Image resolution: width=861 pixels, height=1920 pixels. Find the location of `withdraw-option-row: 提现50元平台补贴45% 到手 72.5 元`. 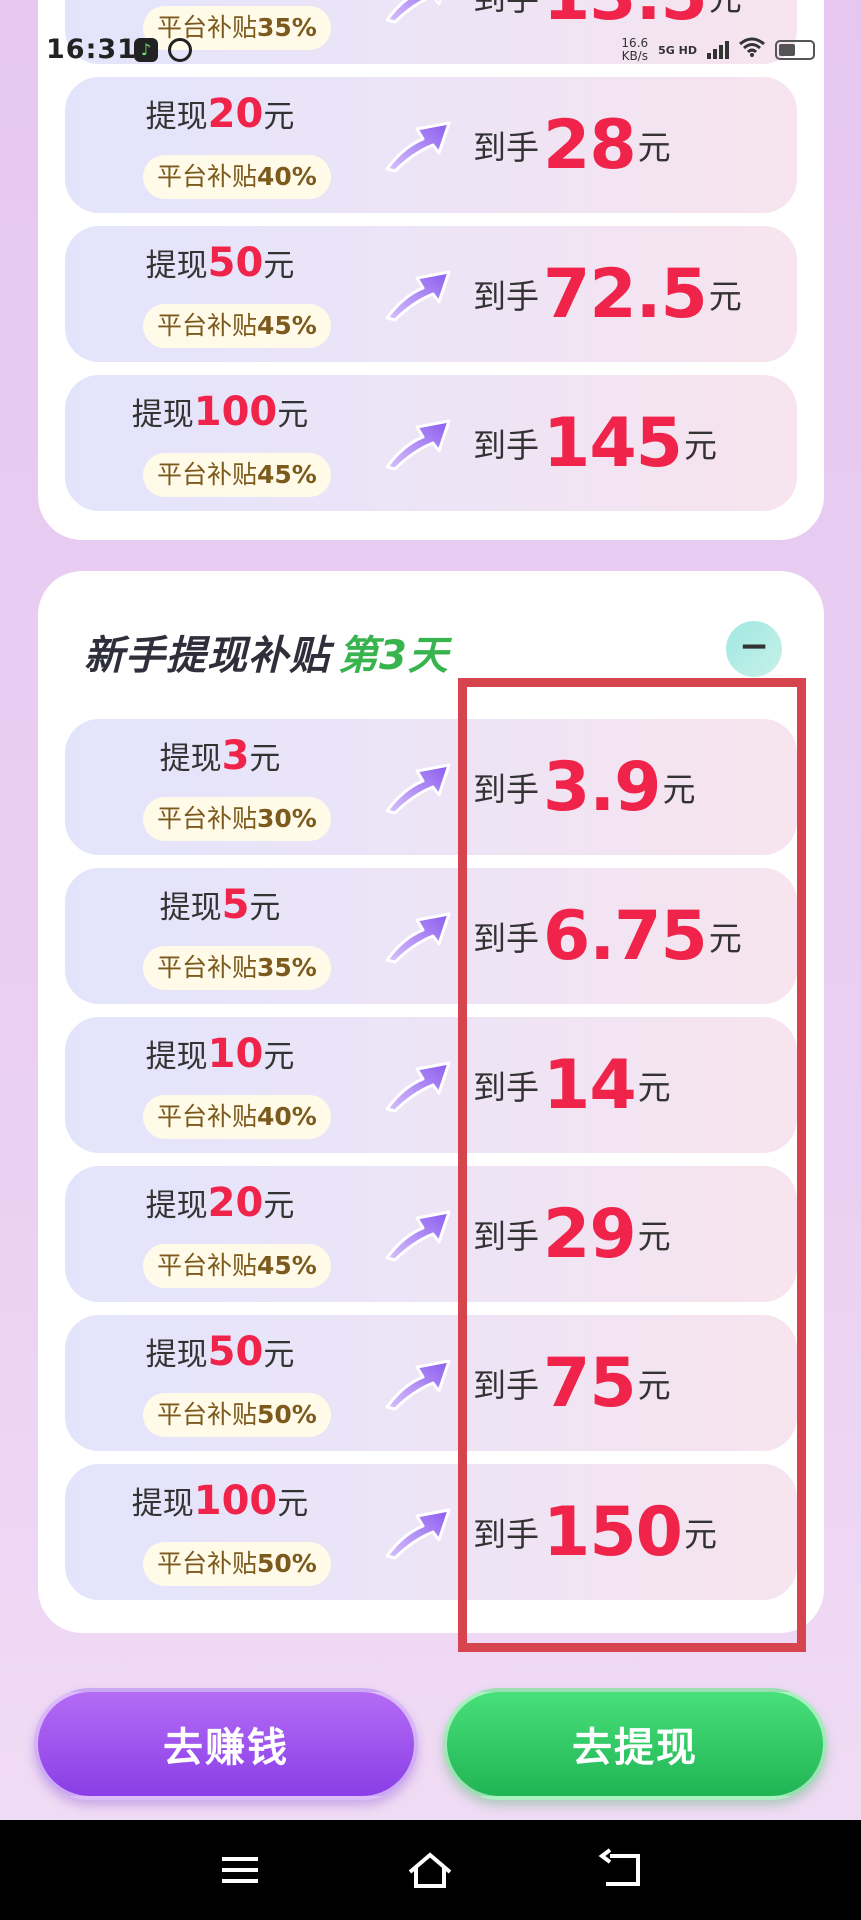

withdraw-option-row: 提现50元平台补贴45% 到手 72.5 元 is located at coordinates (431, 294).